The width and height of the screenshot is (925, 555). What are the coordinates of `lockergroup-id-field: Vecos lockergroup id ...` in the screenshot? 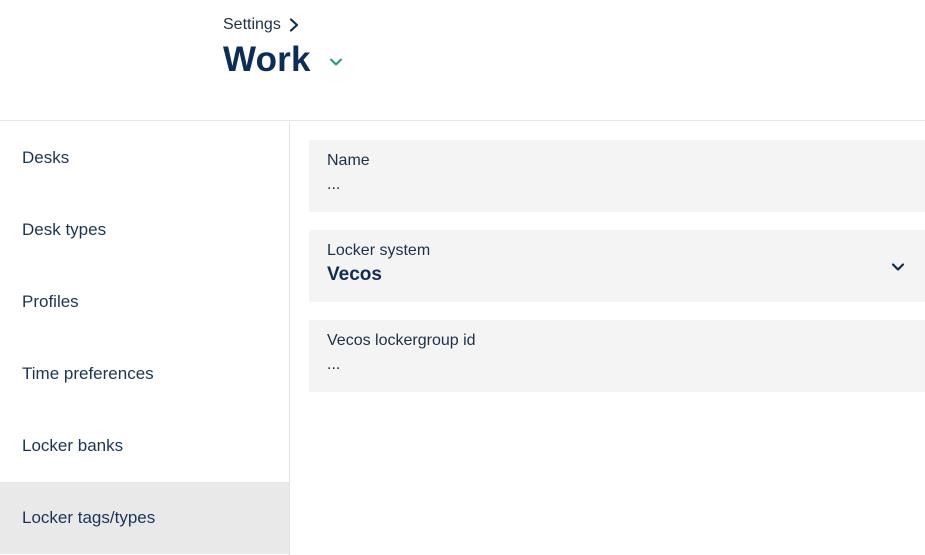 It's located at (617, 356).